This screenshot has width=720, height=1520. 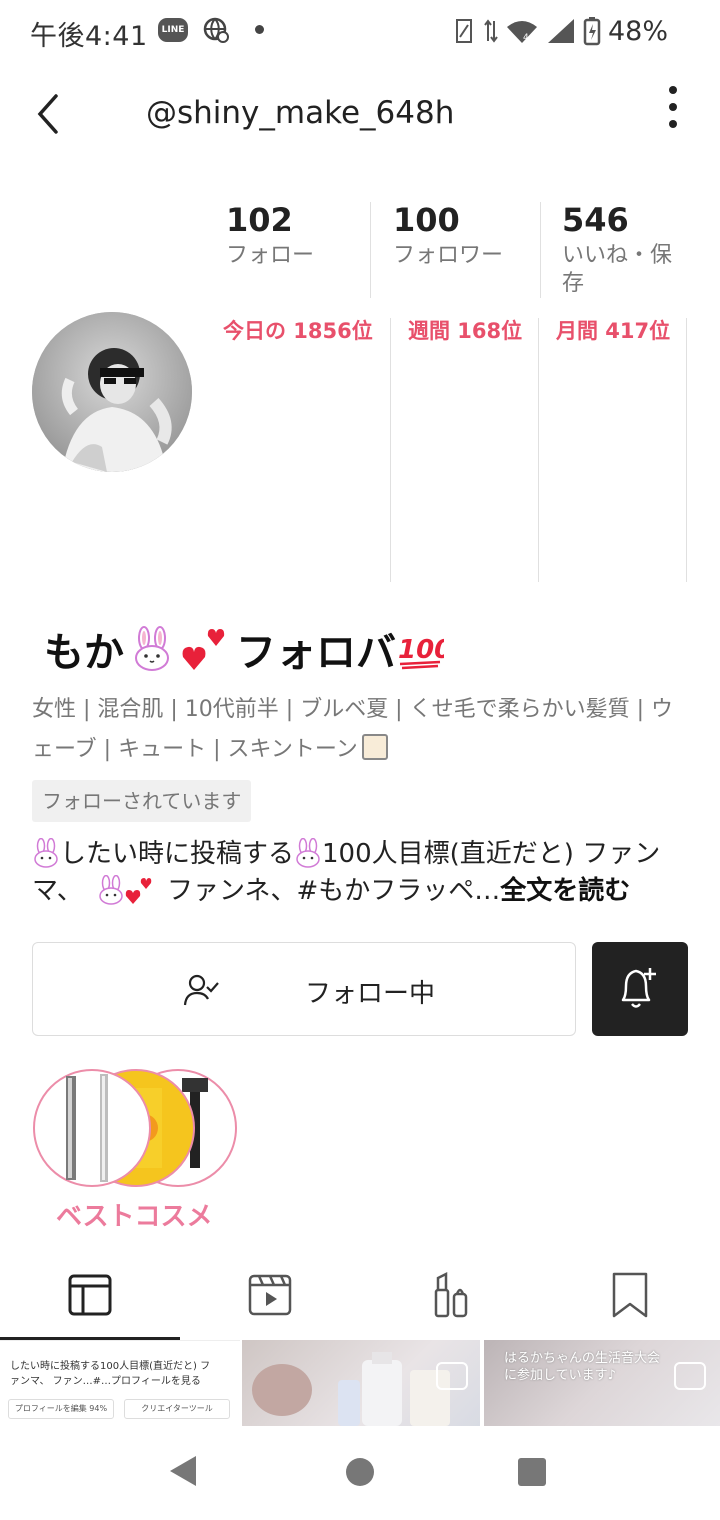 I want to click on attributes-line2: ェーブ | キュート | スキントーン, so click(x=195, y=749).